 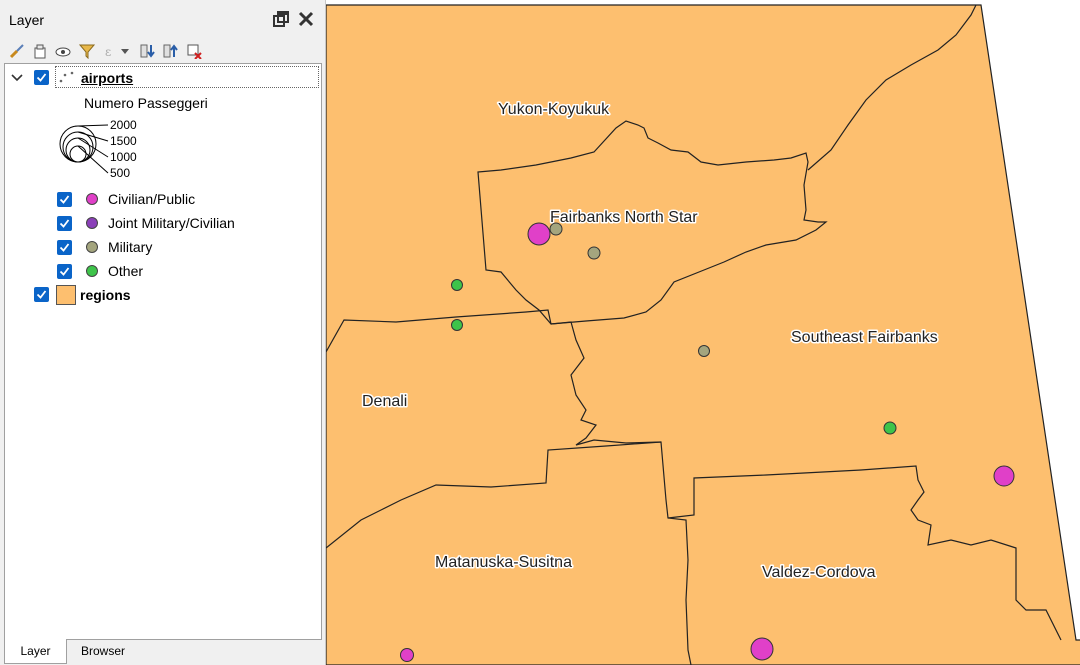 What do you see at coordinates (126, 271) in the screenshot?
I see `category-label: Other` at bounding box center [126, 271].